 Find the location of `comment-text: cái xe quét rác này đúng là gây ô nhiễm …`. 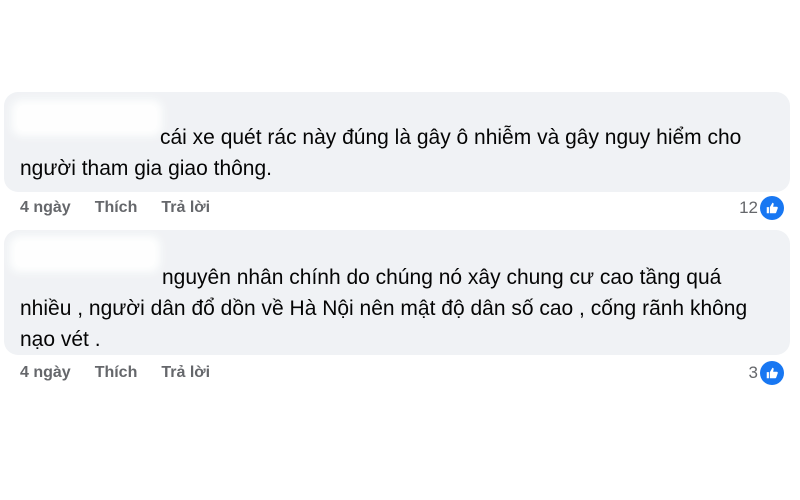

comment-text: cái xe quét rác này đúng là gây ô nhiễm … is located at coordinates (381, 153).